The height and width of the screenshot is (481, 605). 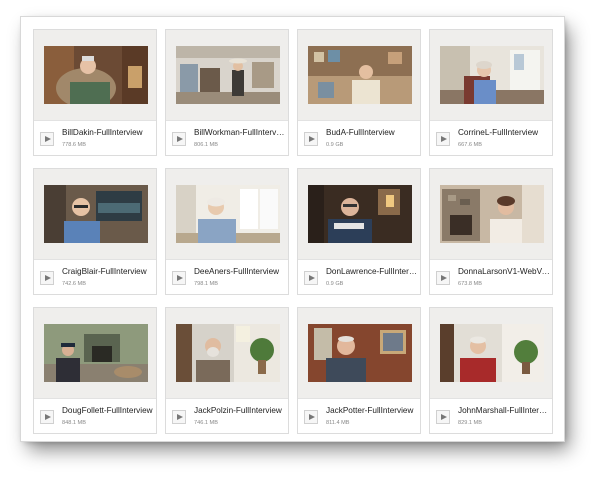 What do you see at coordinates (74, 284) in the screenshot?
I see `file-size: 742.6 MB` at bounding box center [74, 284].